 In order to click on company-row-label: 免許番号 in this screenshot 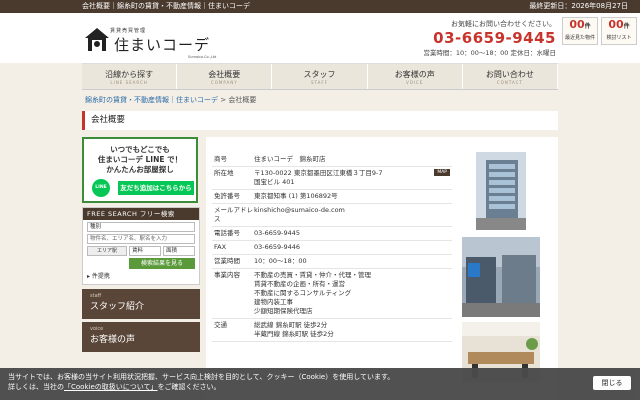, I will do `click(227, 196)`.